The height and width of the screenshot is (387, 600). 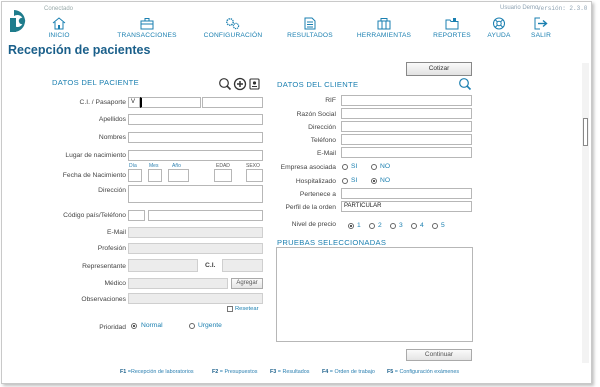 I want to click on agregar-button: Agregar, so click(x=247, y=283).